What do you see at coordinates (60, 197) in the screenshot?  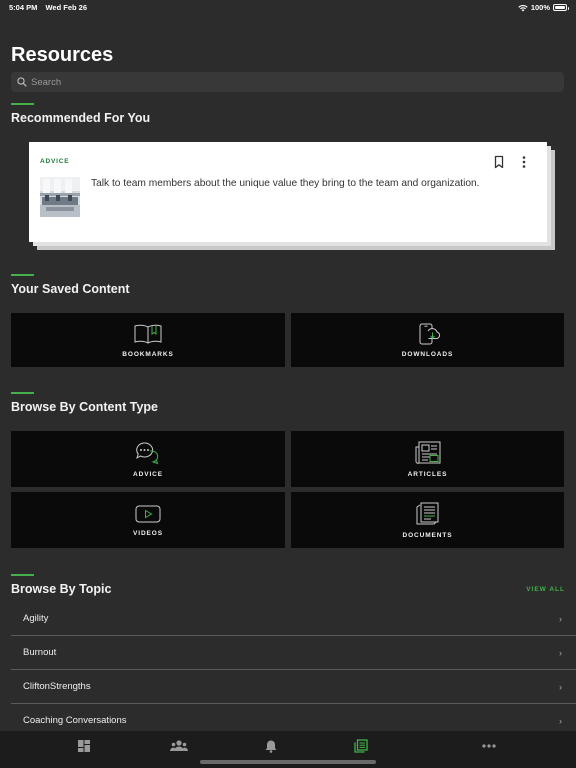 I see `card-thumbnail-image` at bounding box center [60, 197].